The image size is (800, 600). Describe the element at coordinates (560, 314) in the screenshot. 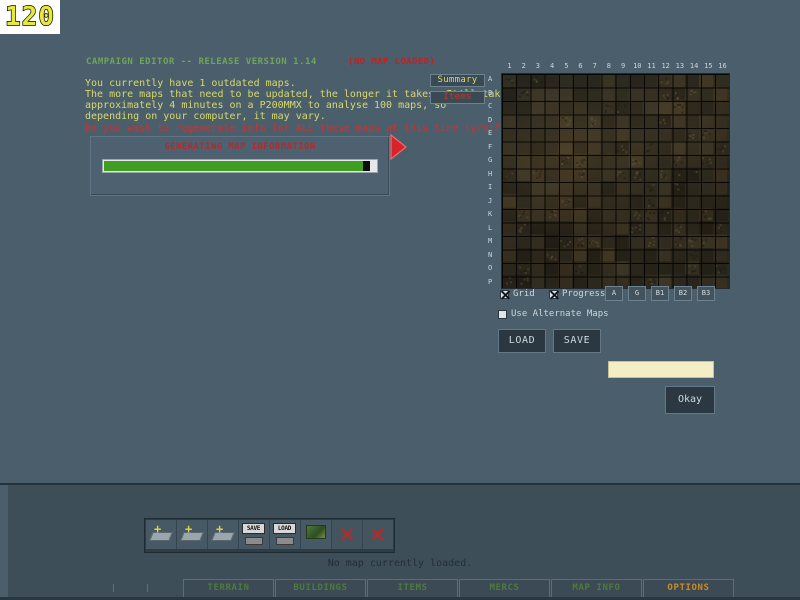

I see `checkbox-alternate-maps-label: Use Alternate Maps` at that location.